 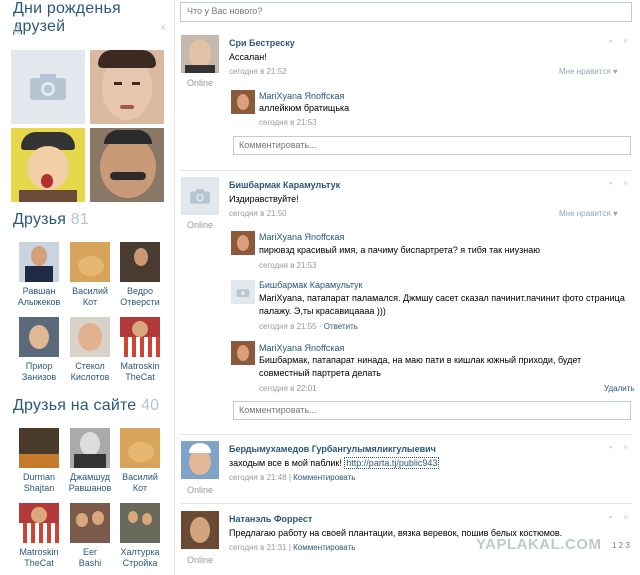 I want to click on post-author: Бердымухамедов Гурбангулымяликгулыевич, so click(x=332, y=449).